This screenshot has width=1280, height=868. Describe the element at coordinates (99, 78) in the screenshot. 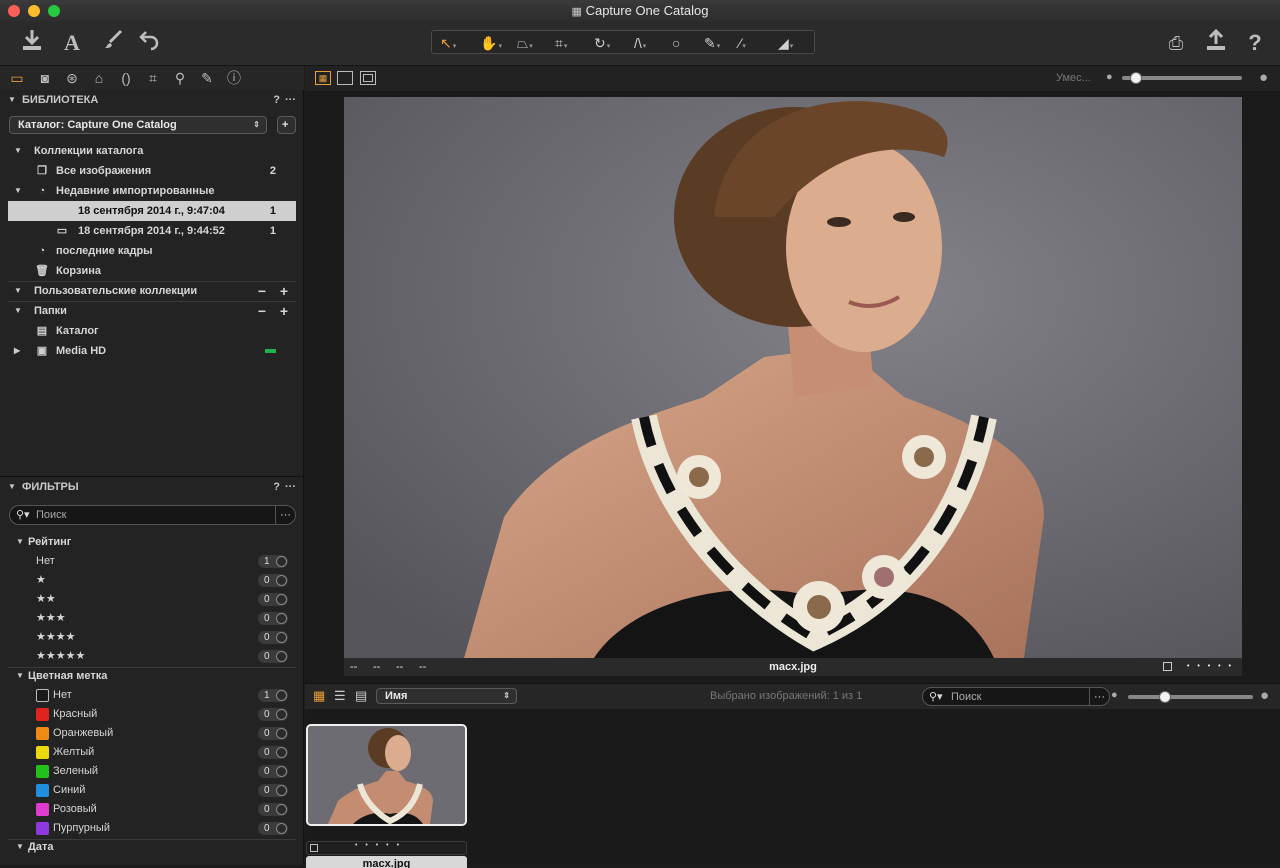

I see `exposure-tab-icon: ⌂` at that location.